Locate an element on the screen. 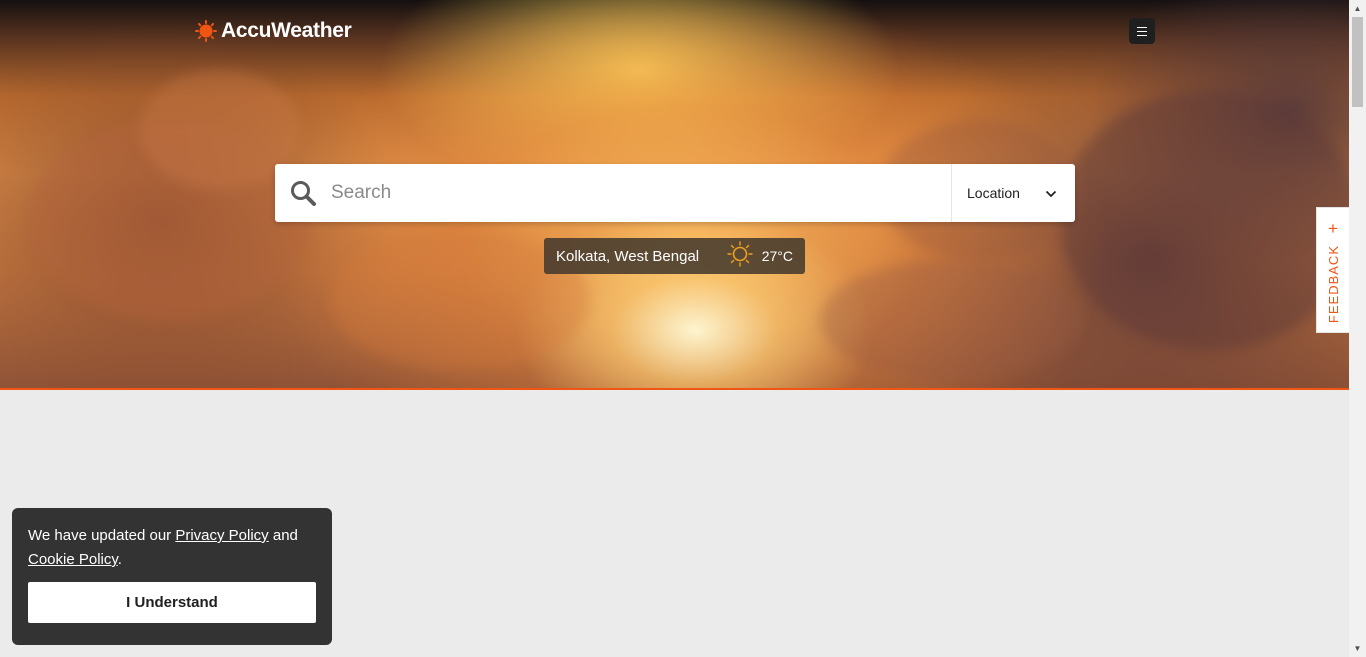  scroll-down-arrow-icon: ▼ is located at coordinates (1357, 648).